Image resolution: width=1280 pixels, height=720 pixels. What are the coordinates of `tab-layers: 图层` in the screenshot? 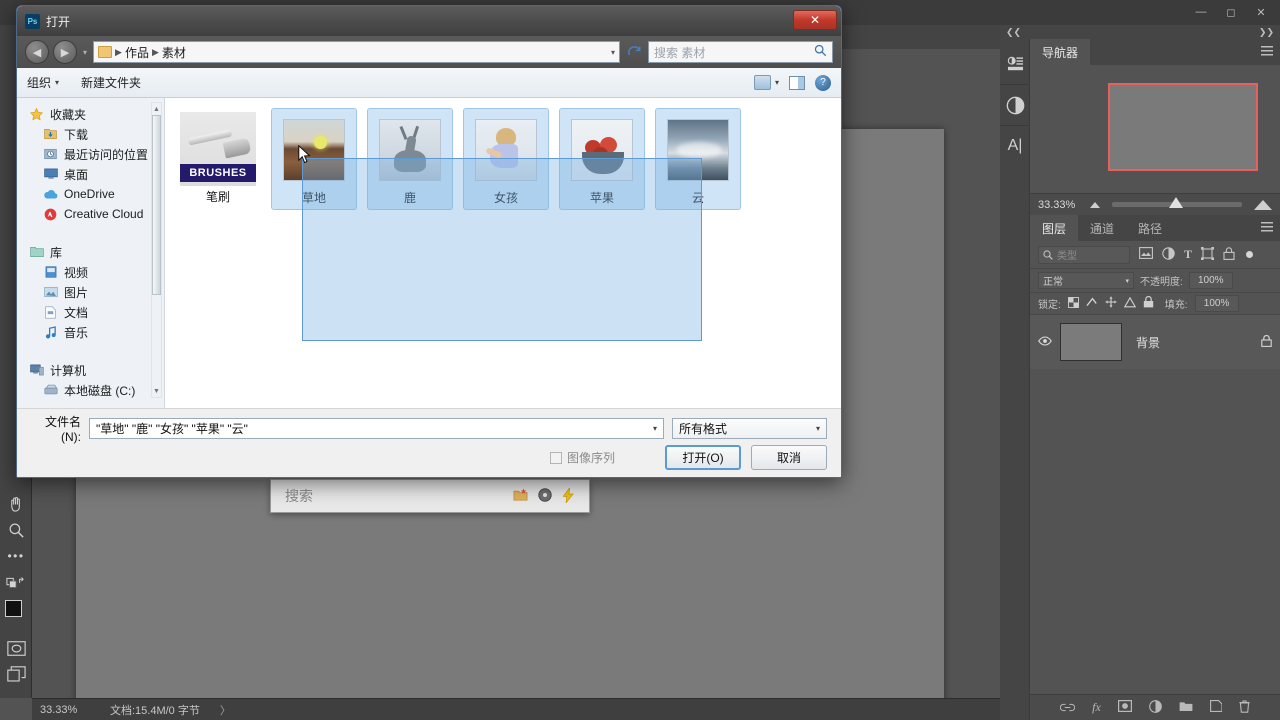 It's located at (1054, 228).